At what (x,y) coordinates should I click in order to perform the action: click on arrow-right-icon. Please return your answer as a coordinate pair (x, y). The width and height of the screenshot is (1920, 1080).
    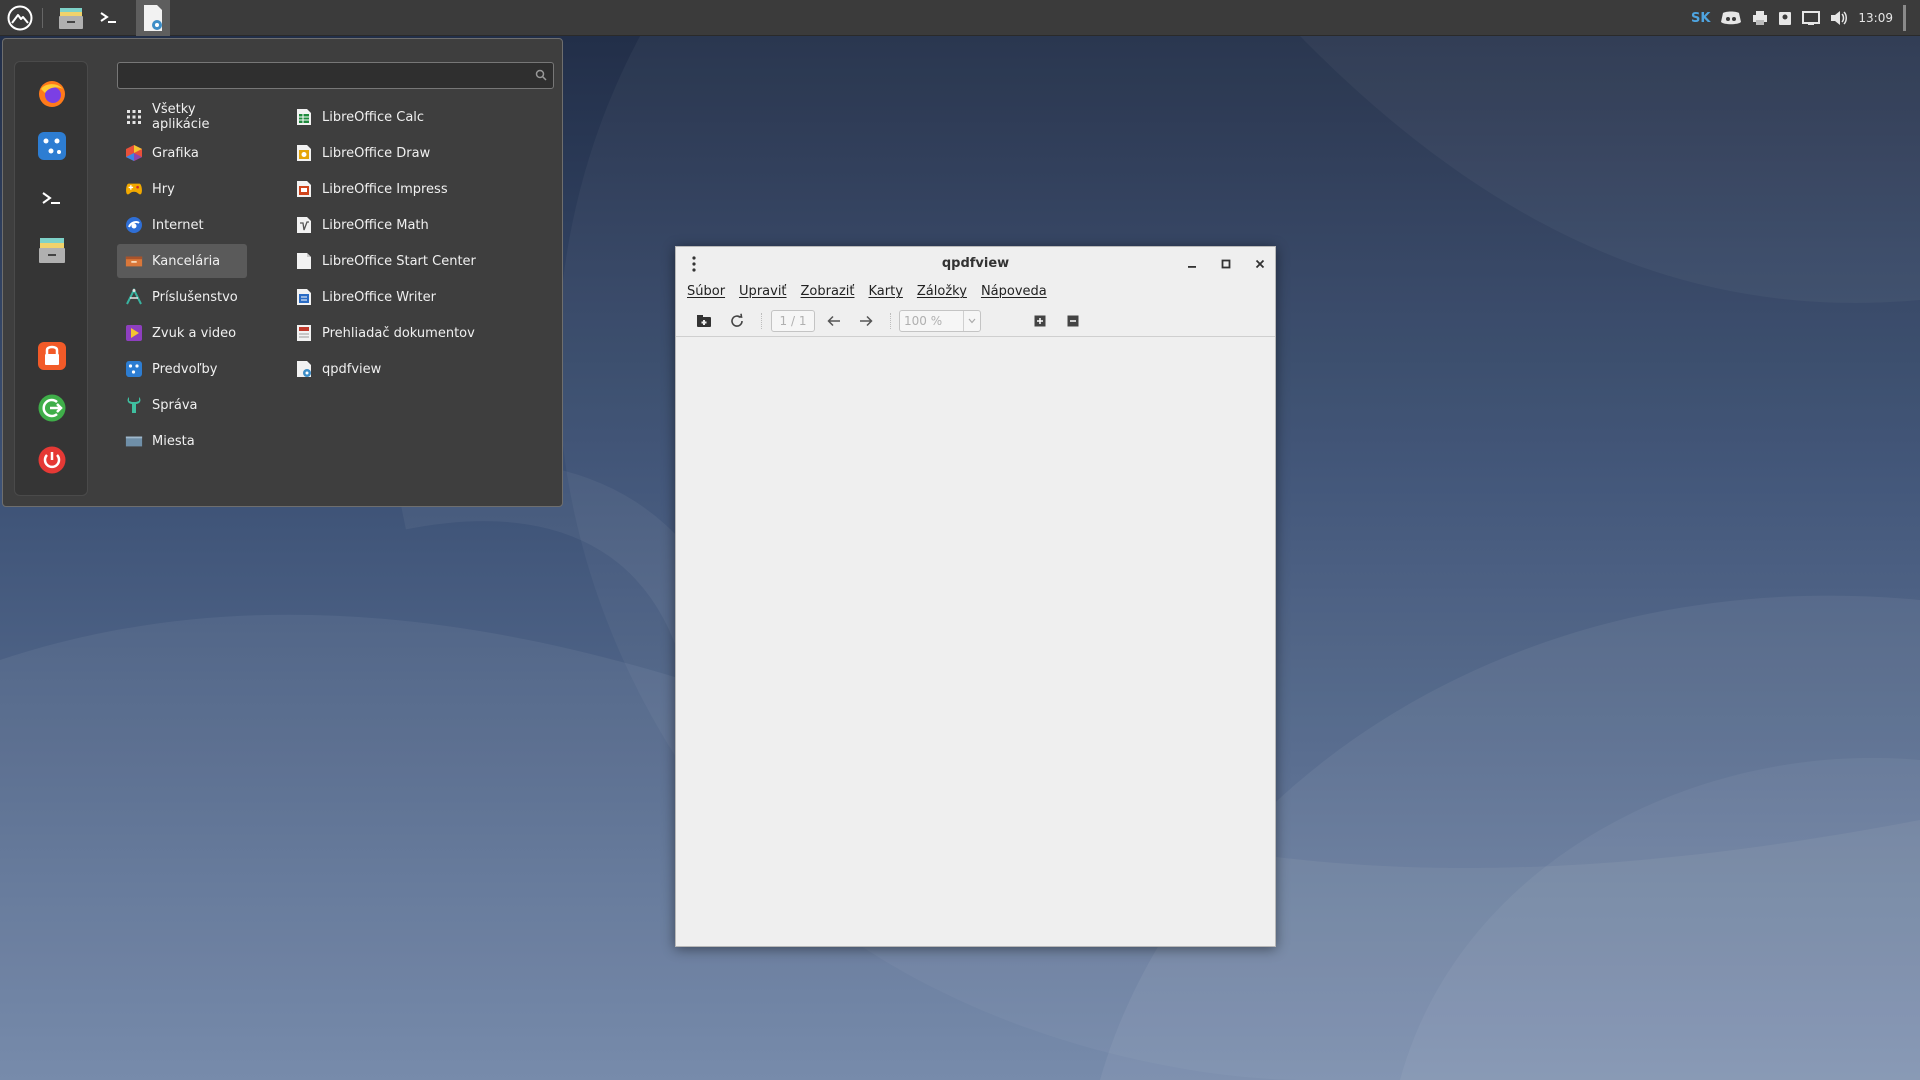
    Looking at the image, I should click on (866, 321).